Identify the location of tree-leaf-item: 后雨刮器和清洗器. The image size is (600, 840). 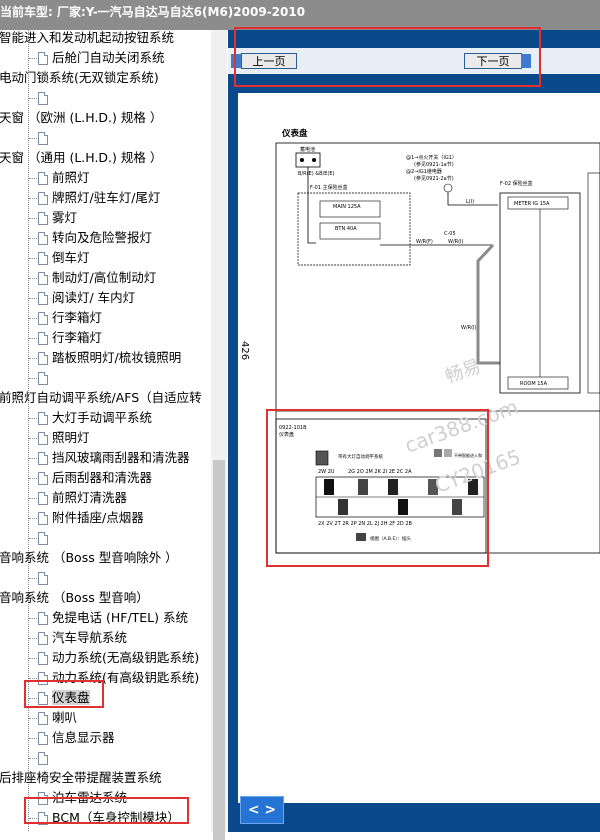
(102, 478).